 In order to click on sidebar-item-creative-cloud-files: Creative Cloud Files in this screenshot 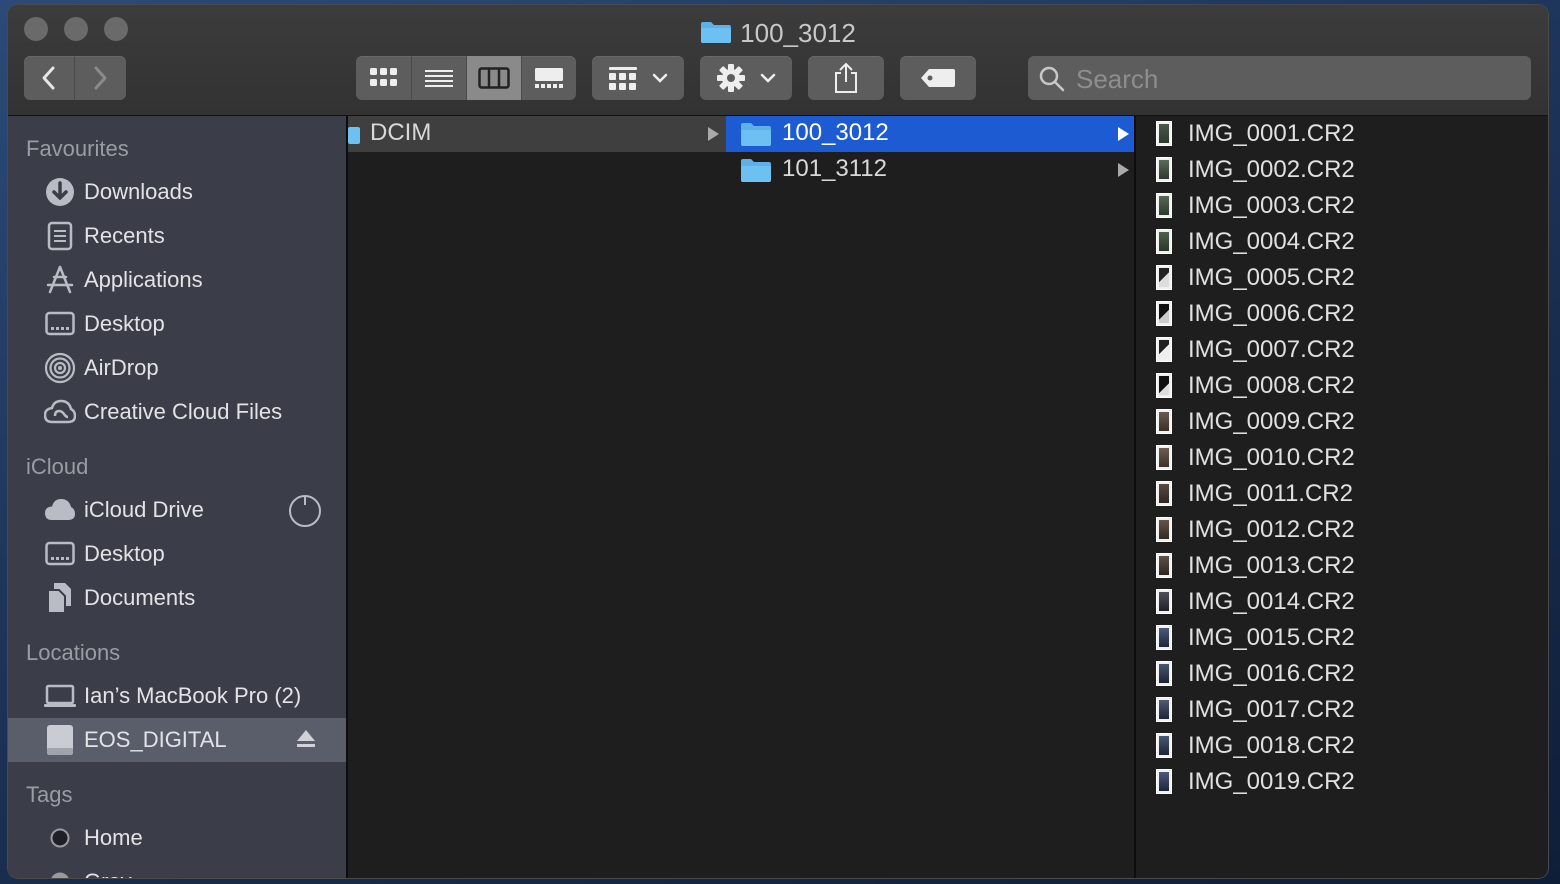, I will do `click(177, 412)`.